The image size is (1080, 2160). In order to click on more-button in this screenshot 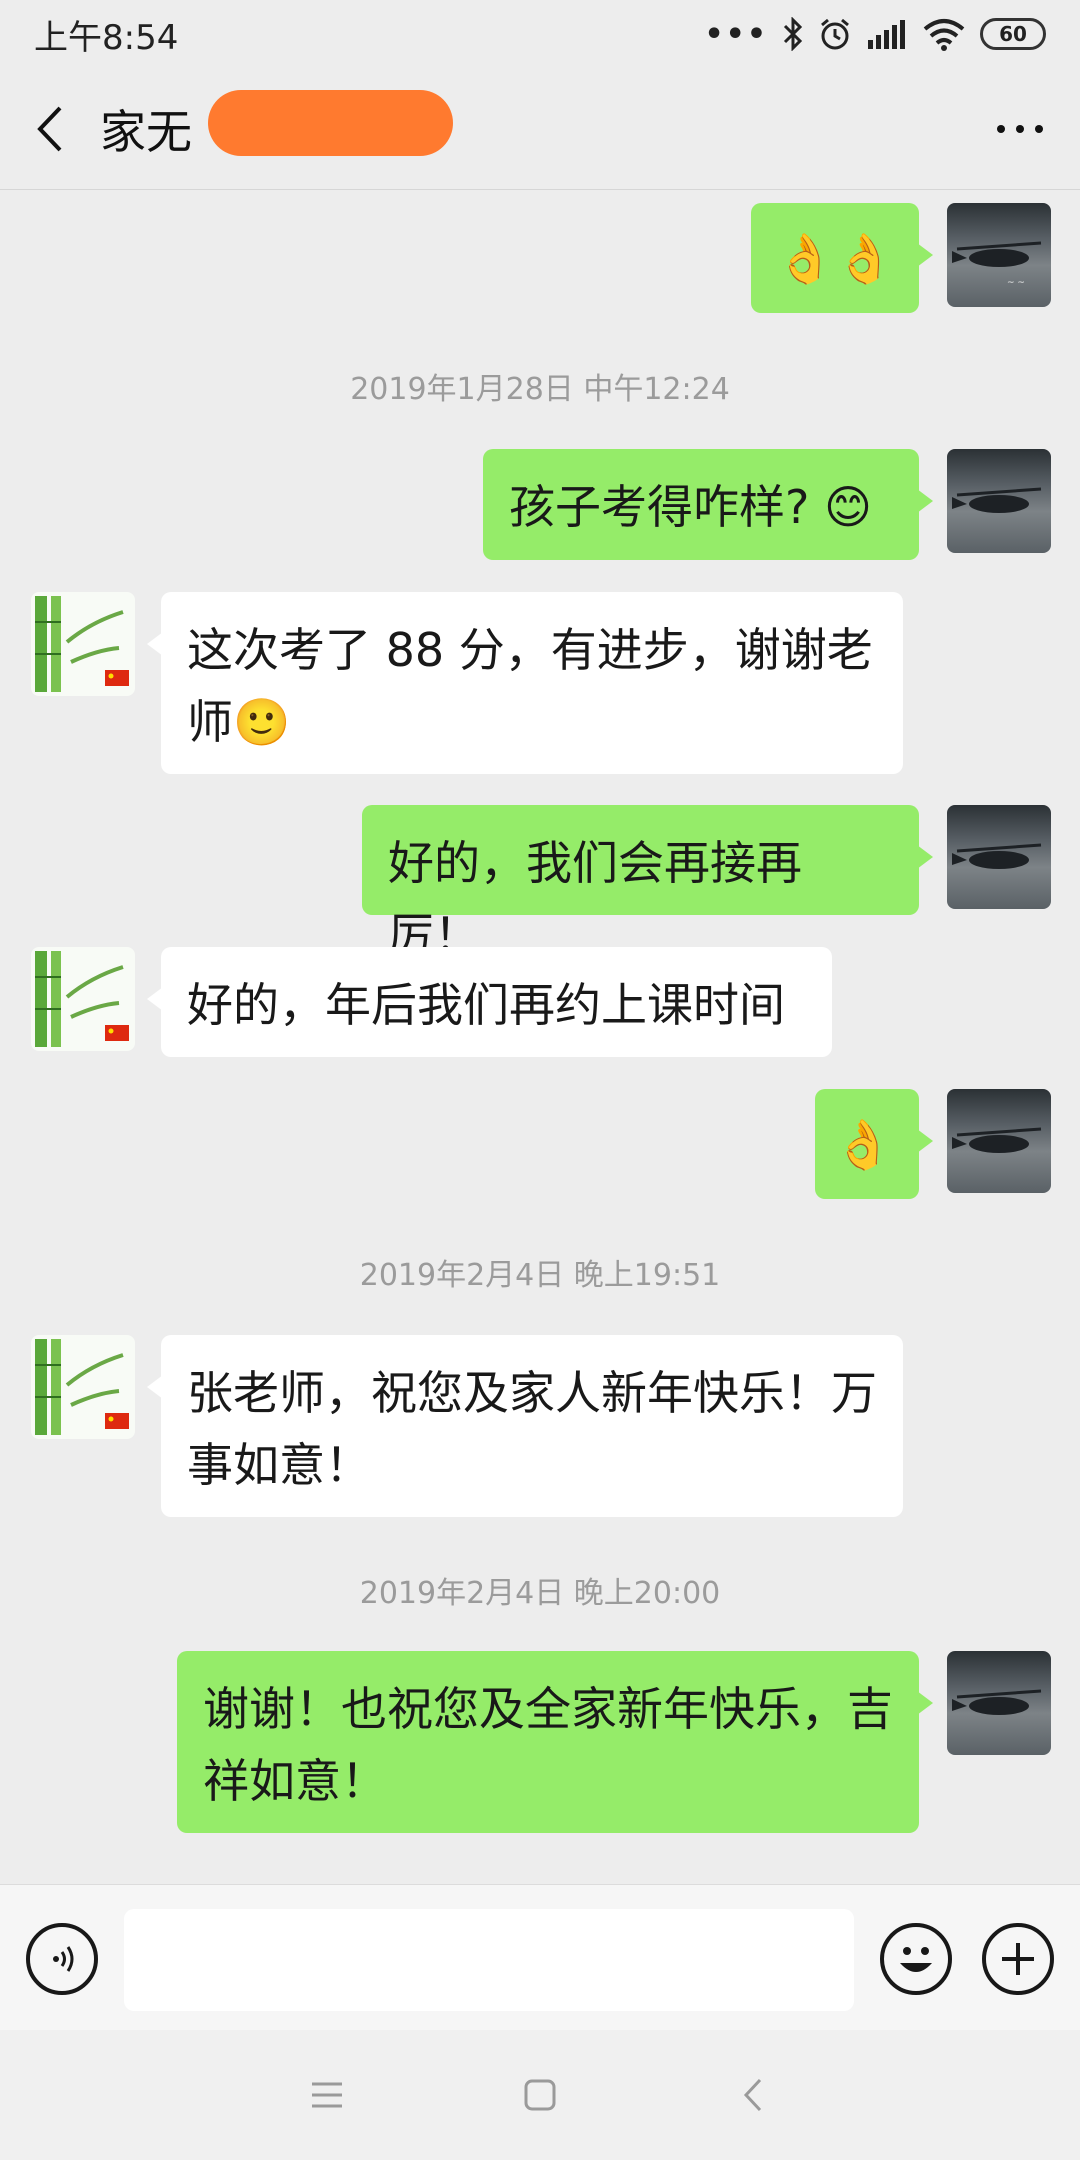, I will do `click(1020, 128)`.